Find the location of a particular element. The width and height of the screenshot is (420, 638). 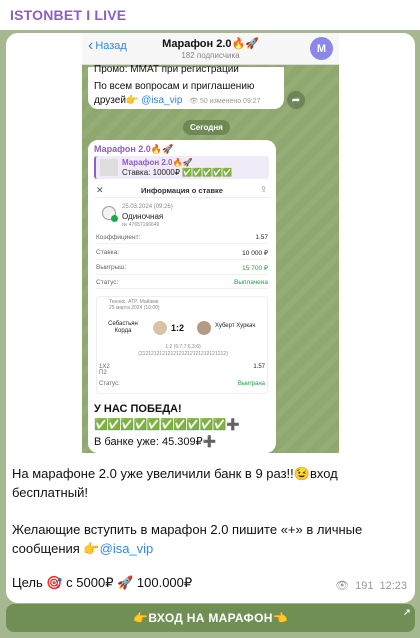

bet-info-title: Информация о ставке is located at coordinates (182, 190).